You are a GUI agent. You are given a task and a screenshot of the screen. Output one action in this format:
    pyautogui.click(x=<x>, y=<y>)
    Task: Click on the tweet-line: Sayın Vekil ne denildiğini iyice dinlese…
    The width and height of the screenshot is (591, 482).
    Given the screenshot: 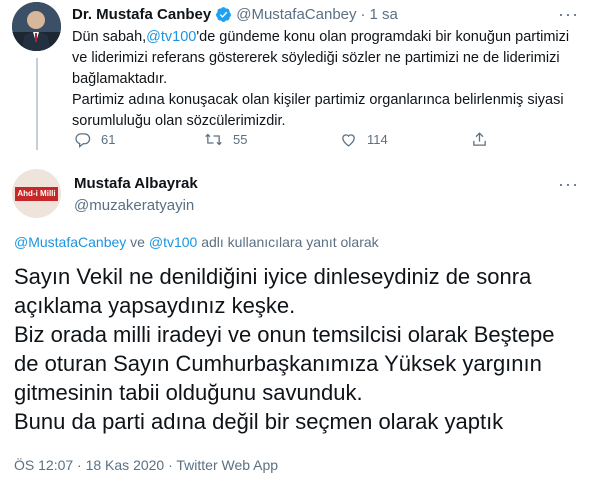 What is the action you would take?
    pyautogui.click(x=273, y=276)
    